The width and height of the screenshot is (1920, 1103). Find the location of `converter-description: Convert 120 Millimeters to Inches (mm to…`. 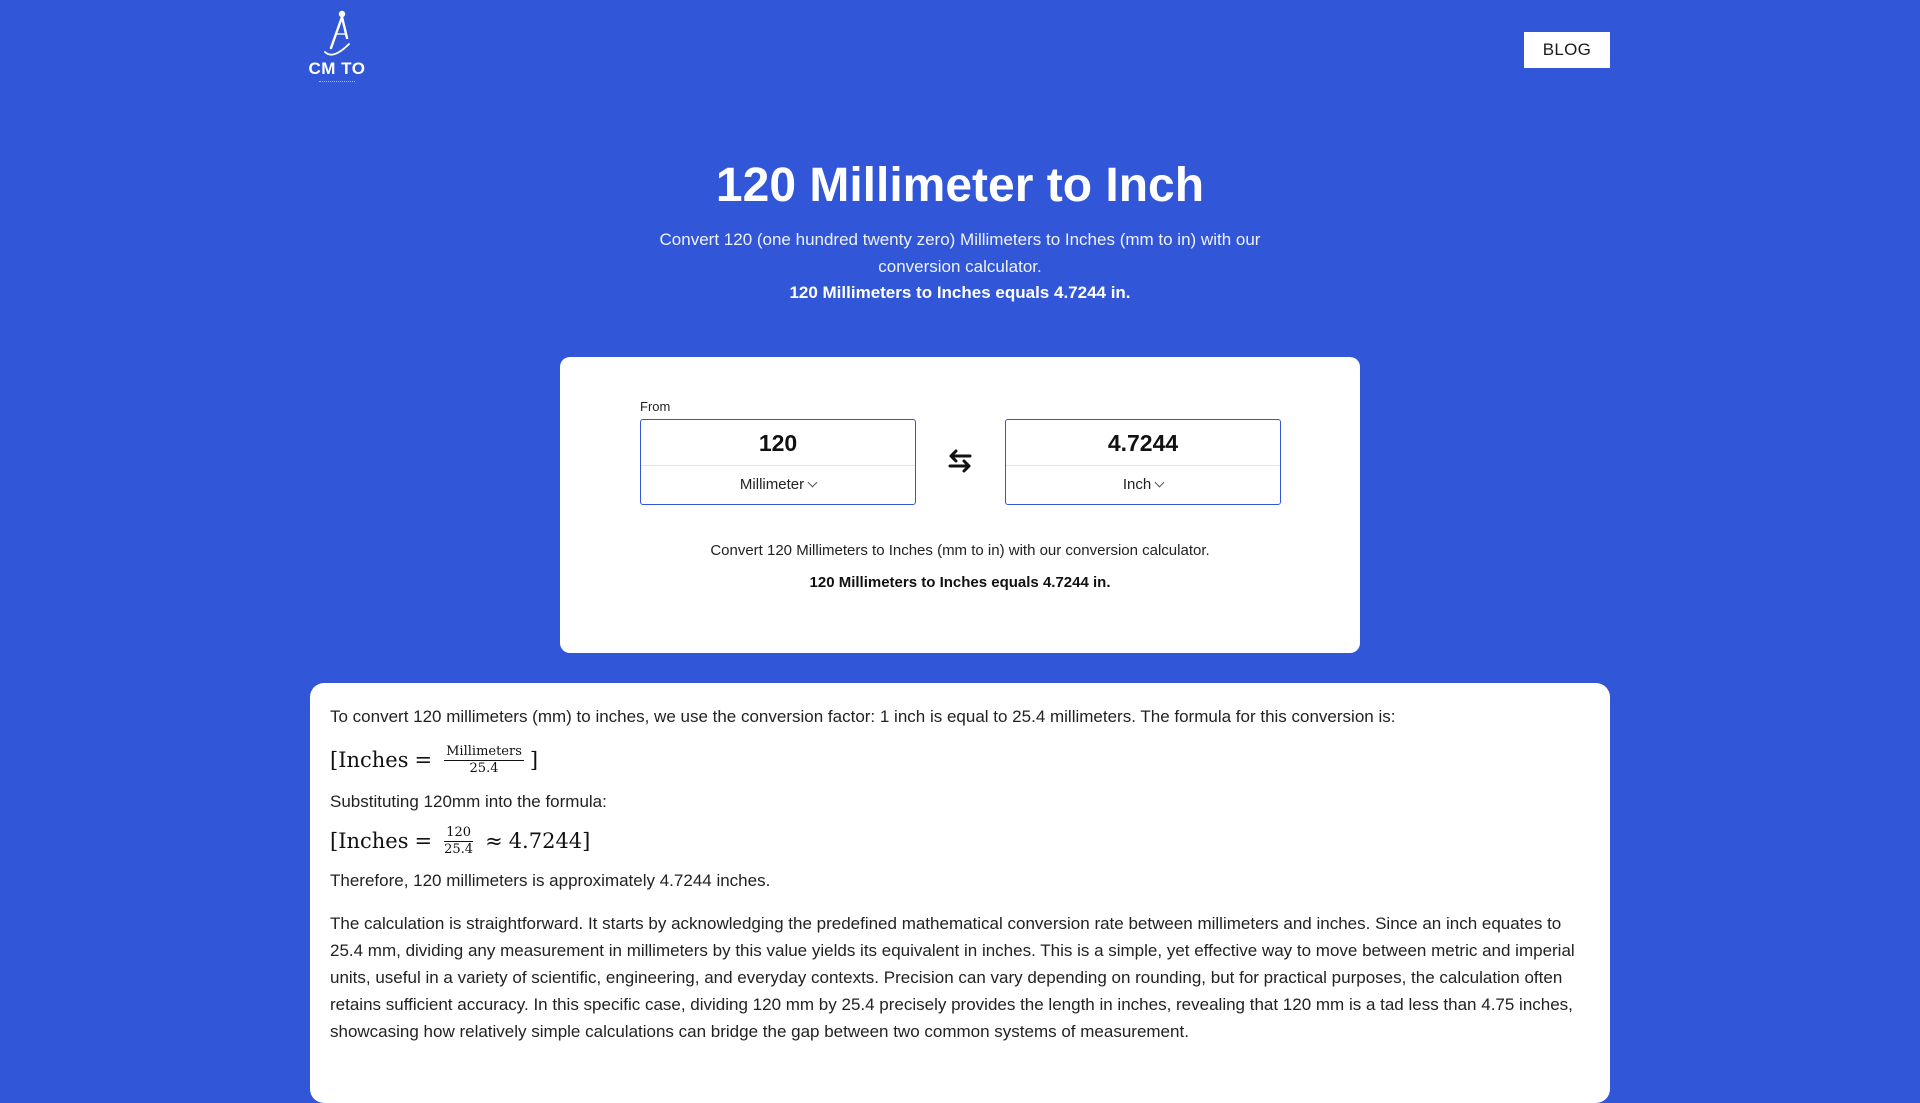

converter-description: Convert 120 Millimeters to Inches (mm to… is located at coordinates (960, 550).